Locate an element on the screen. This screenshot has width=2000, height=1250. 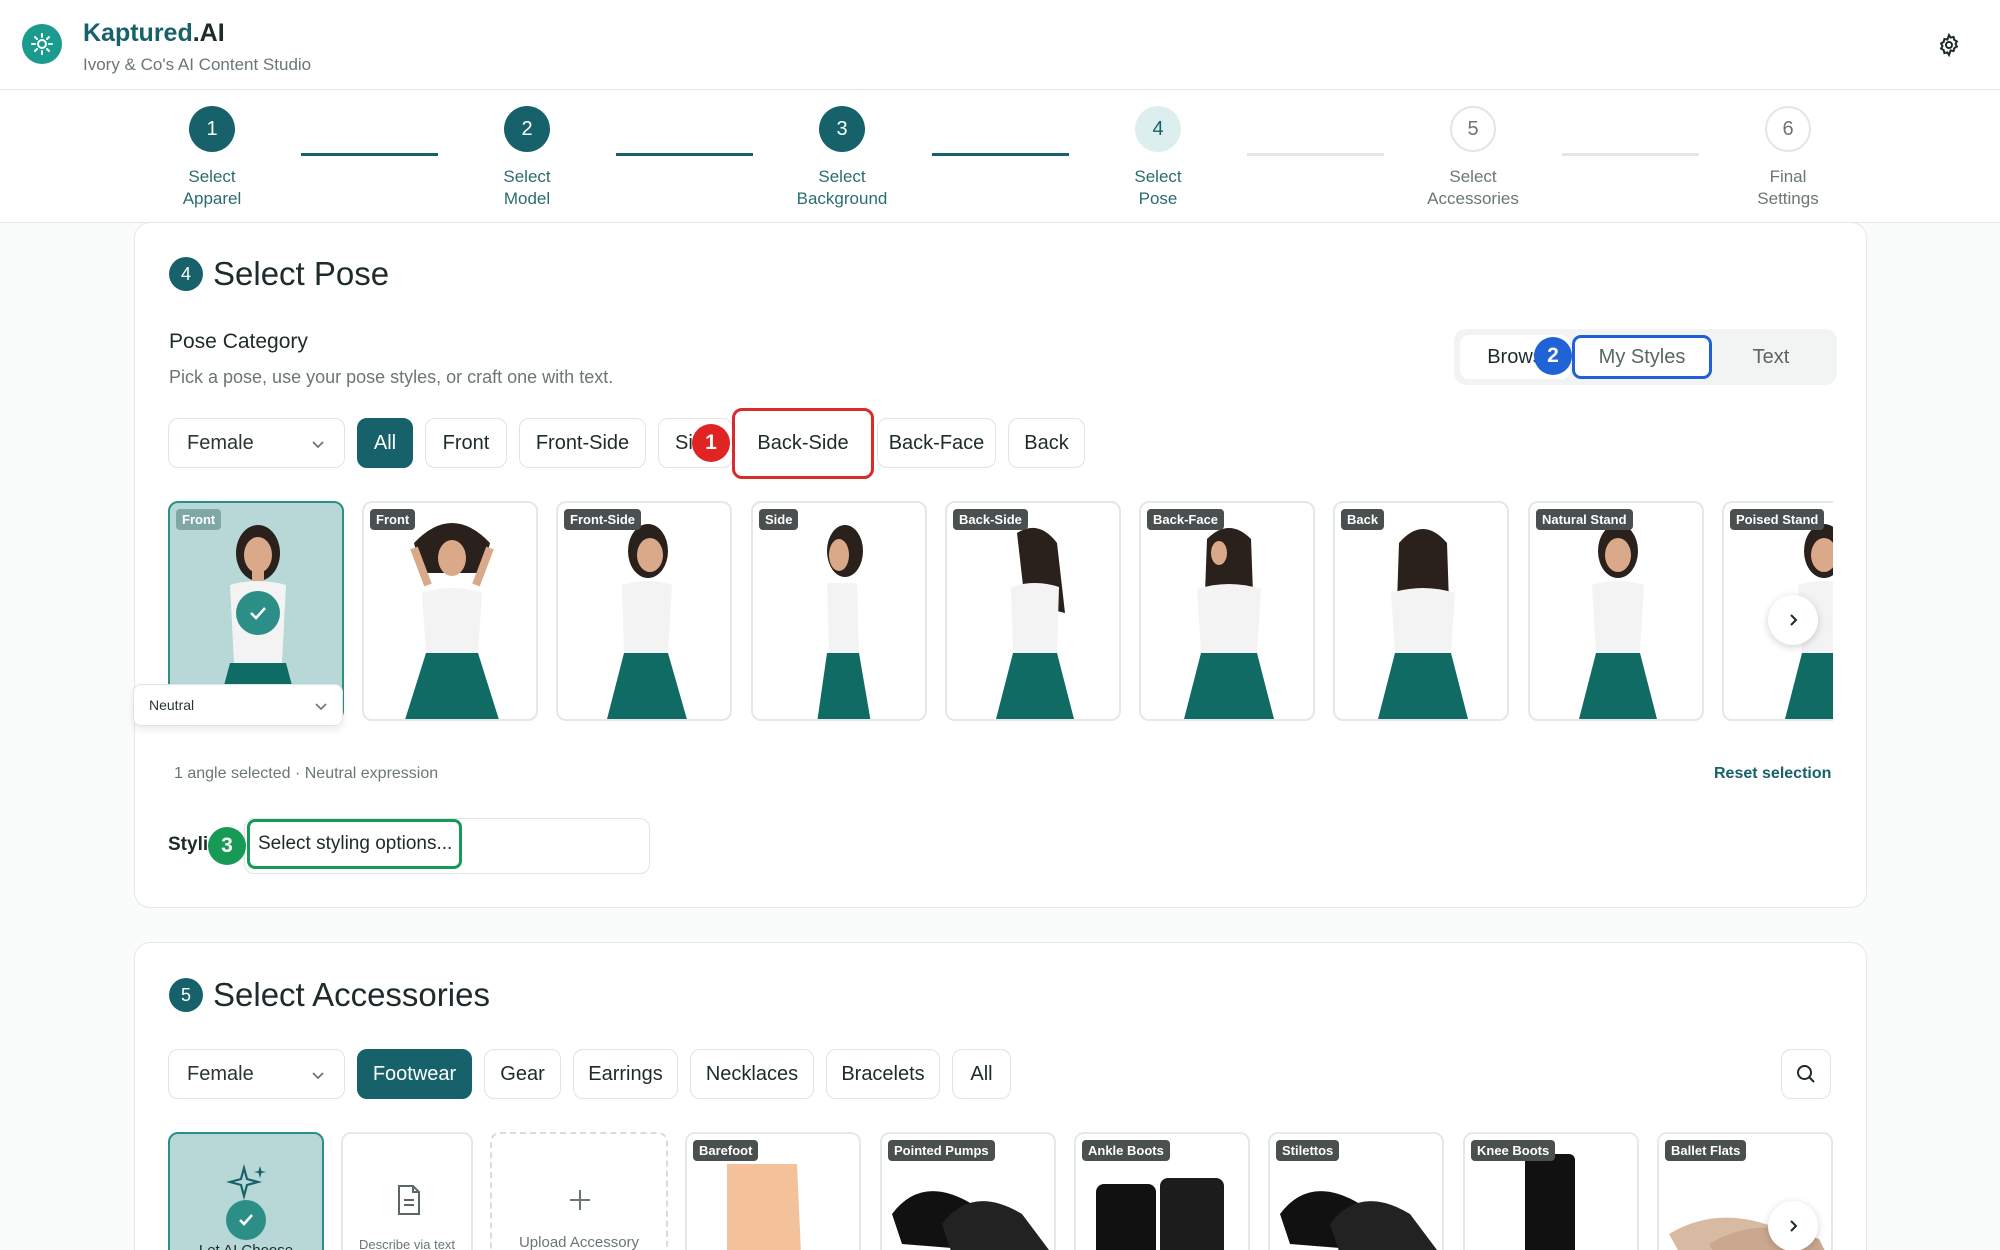
pose-tile-back: Back is located at coordinates (1421, 611).